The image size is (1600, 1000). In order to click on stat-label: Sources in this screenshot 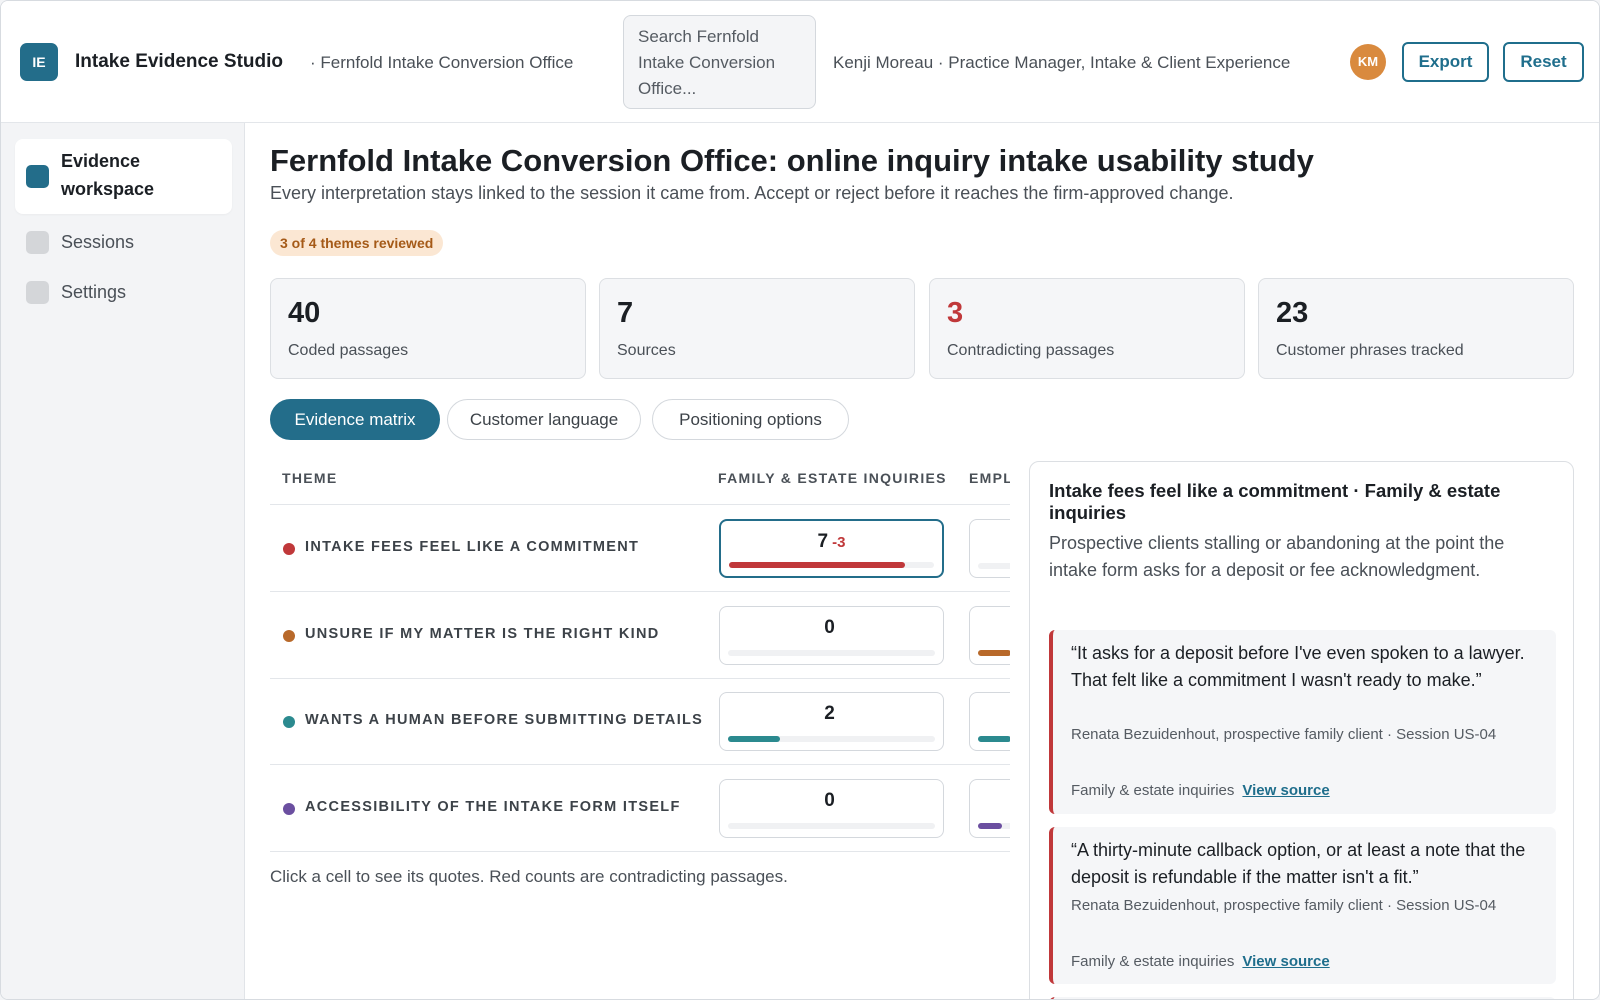, I will do `click(646, 350)`.